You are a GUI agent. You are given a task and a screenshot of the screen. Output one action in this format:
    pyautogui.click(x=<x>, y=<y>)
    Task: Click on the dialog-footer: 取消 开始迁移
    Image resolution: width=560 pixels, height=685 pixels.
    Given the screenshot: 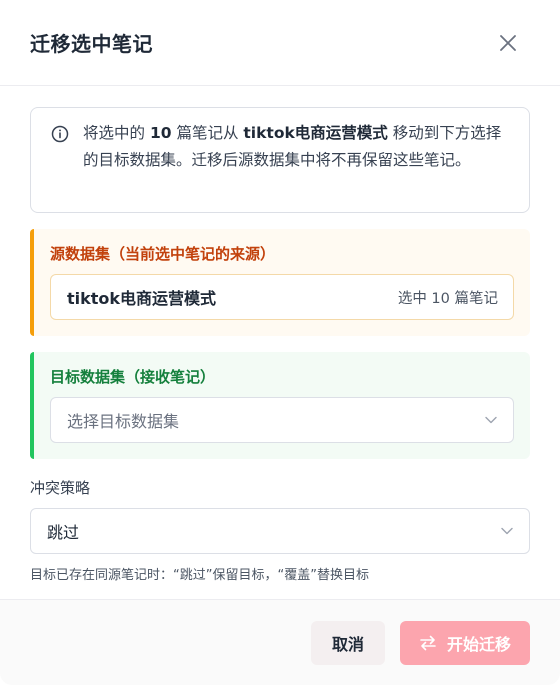 What is the action you would take?
    pyautogui.click(x=280, y=642)
    